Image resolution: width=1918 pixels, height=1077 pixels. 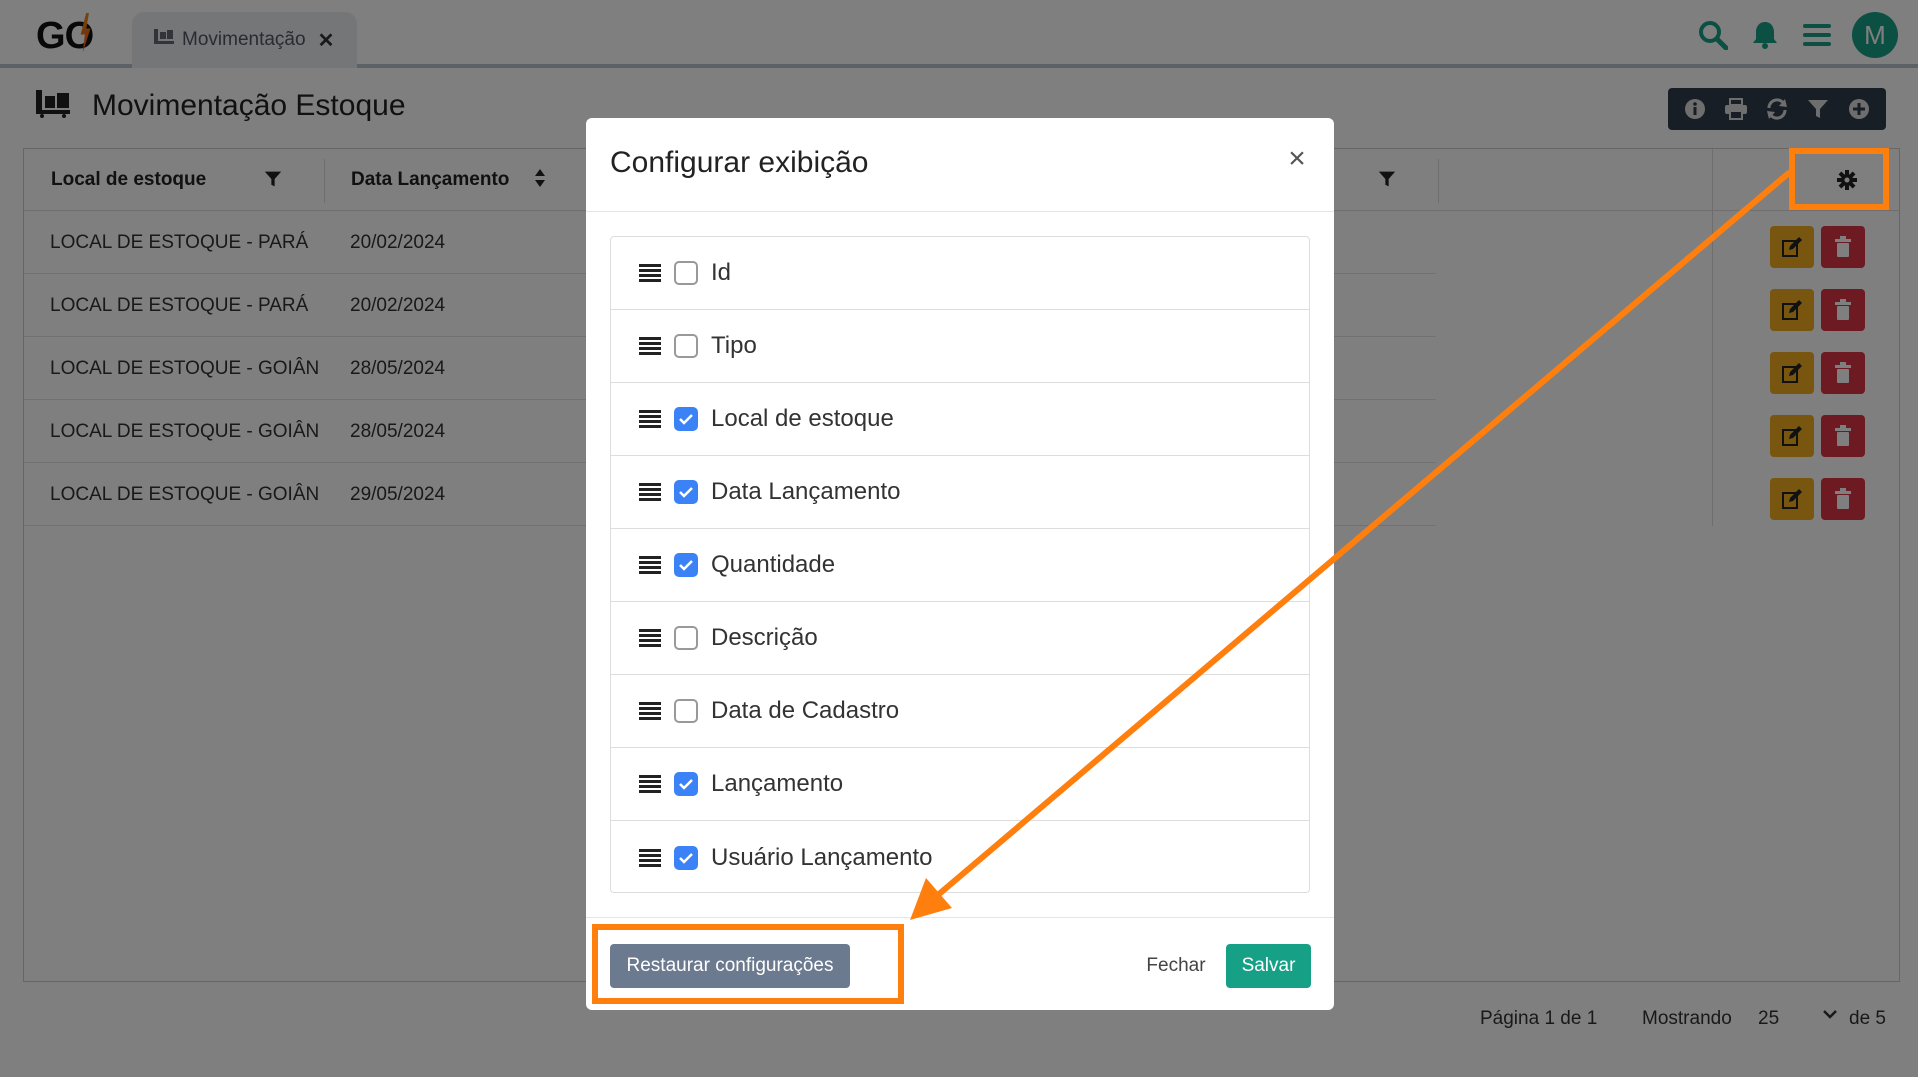 What do you see at coordinates (960, 273) in the screenshot?
I see `column-option: Id` at bounding box center [960, 273].